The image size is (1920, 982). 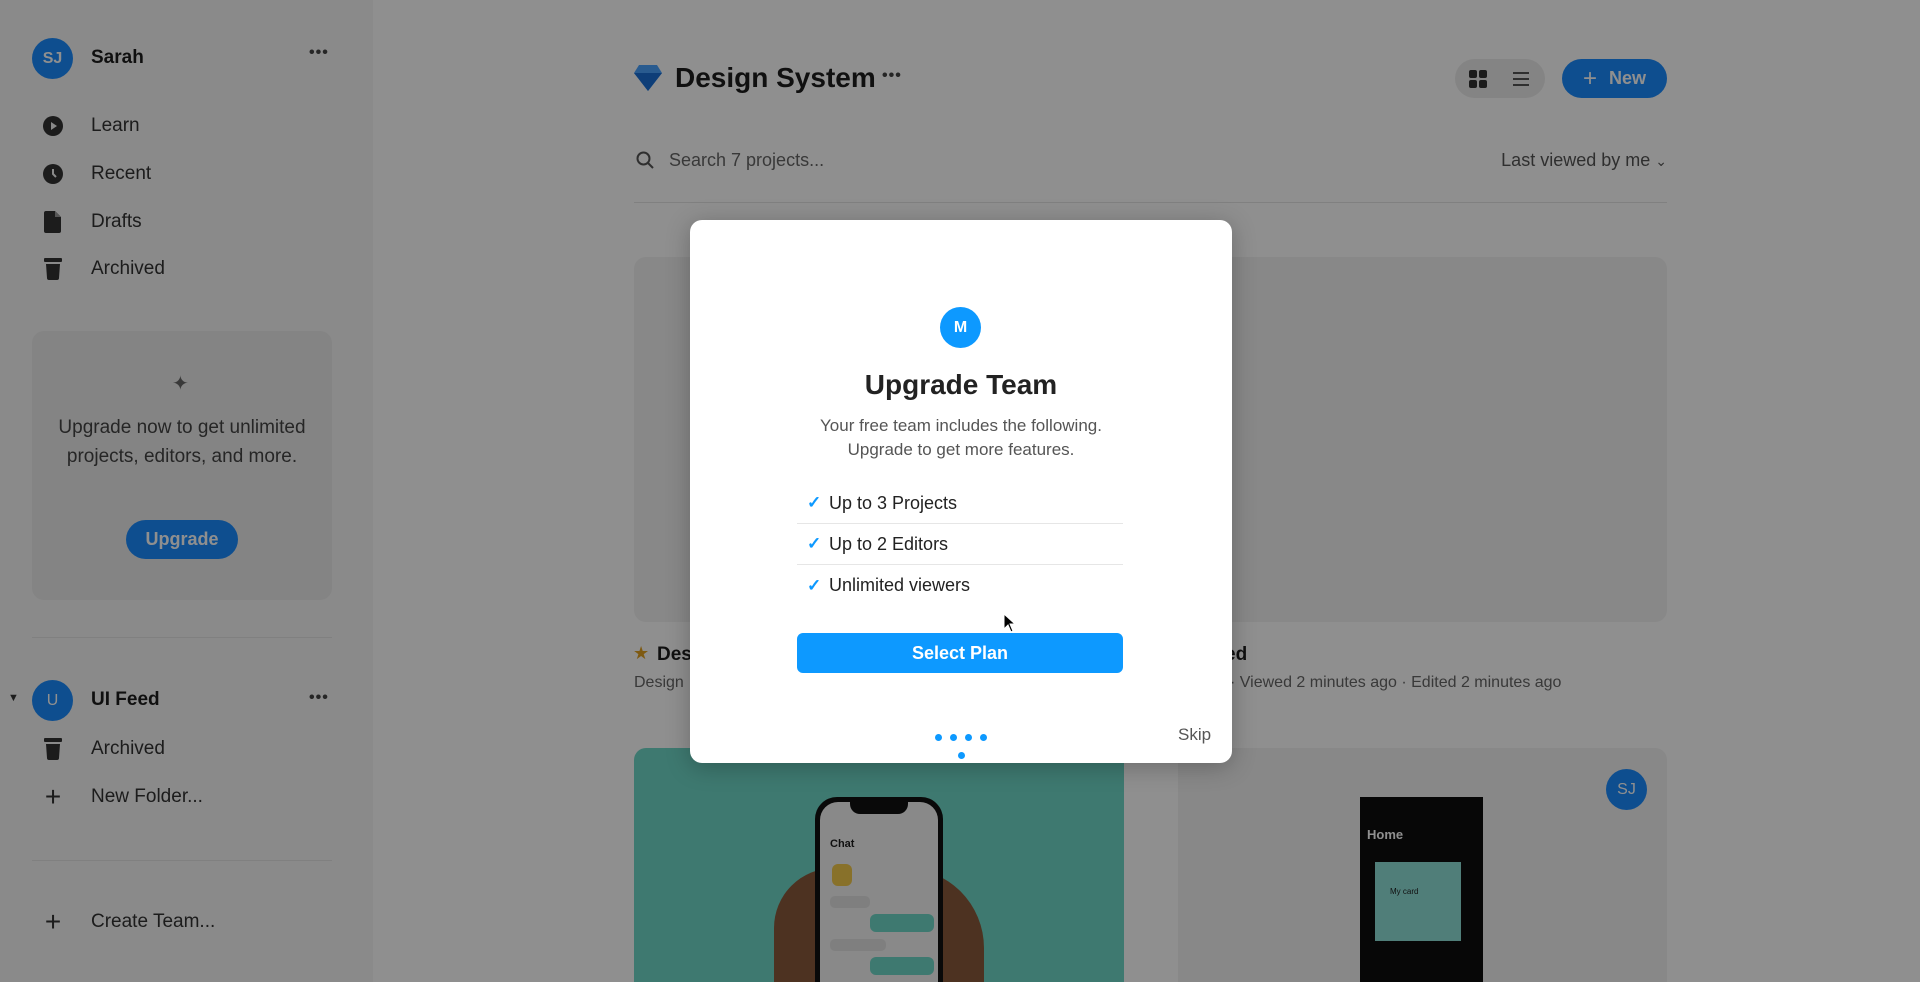 What do you see at coordinates (960, 653) in the screenshot?
I see `select-plan-button: Select Plan` at bounding box center [960, 653].